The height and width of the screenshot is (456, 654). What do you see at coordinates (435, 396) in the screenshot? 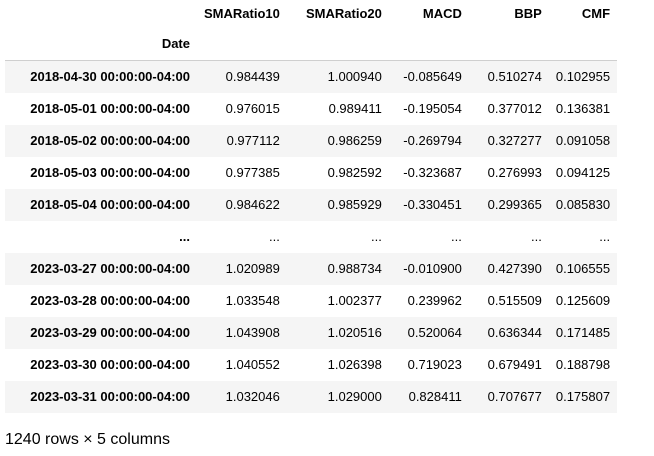
I see `cell-macd: 0.828411` at bounding box center [435, 396].